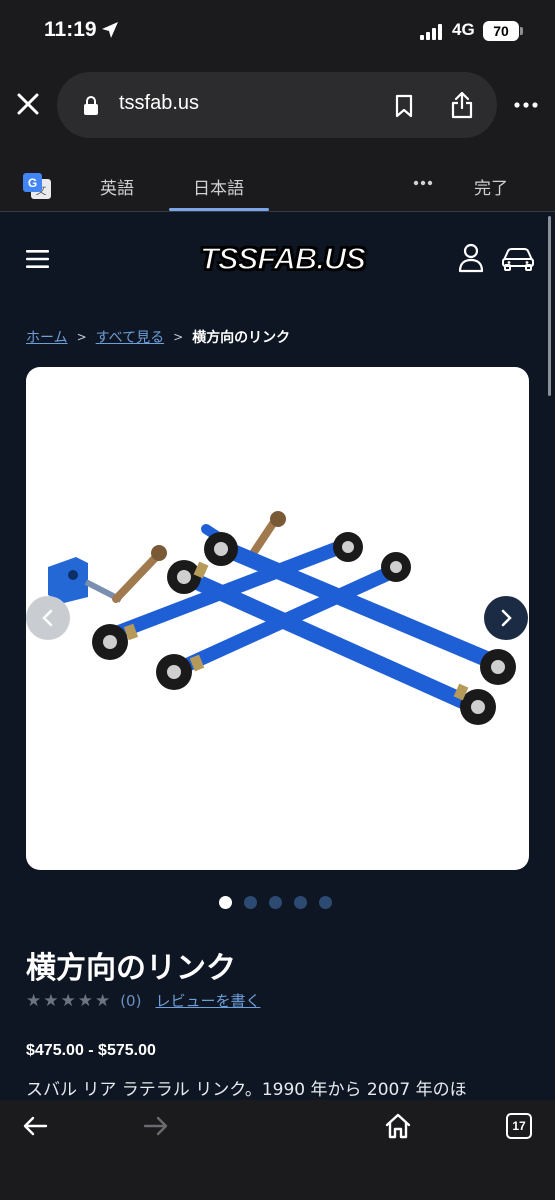 The image size is (555, 1200). I want to click on gallery-next-button, so click(506, 618).